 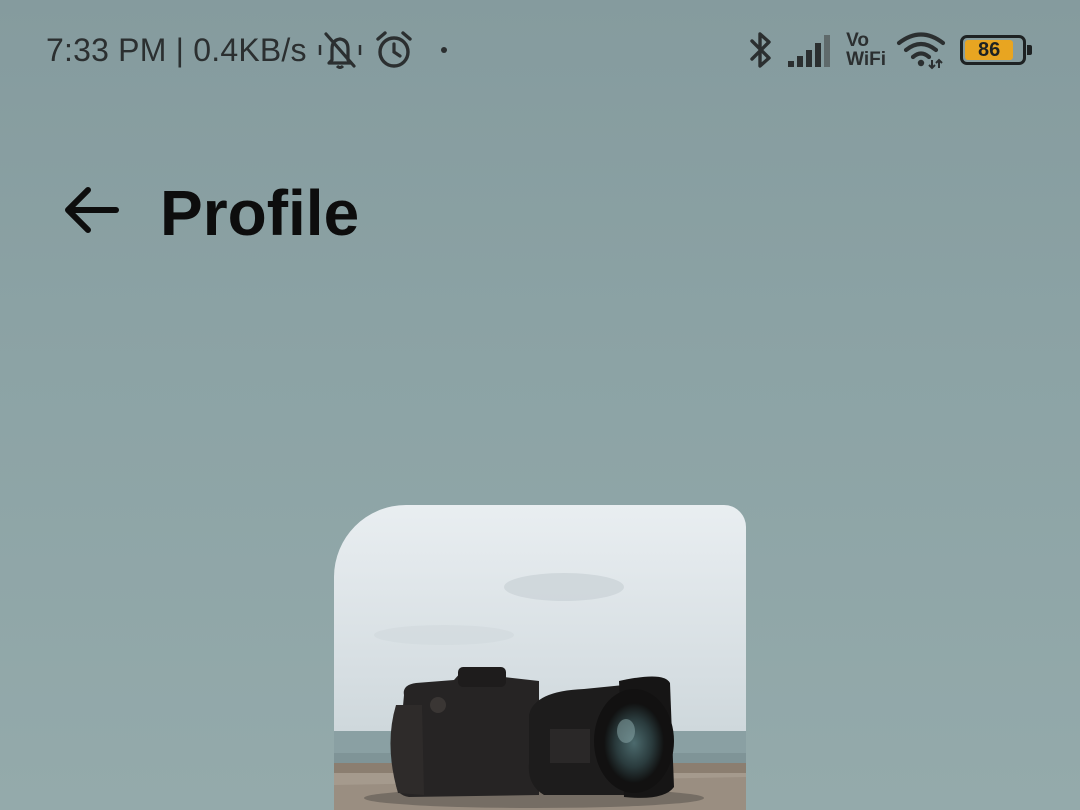 I want to click on bluetooth-icon, so click(x=761, y=50).